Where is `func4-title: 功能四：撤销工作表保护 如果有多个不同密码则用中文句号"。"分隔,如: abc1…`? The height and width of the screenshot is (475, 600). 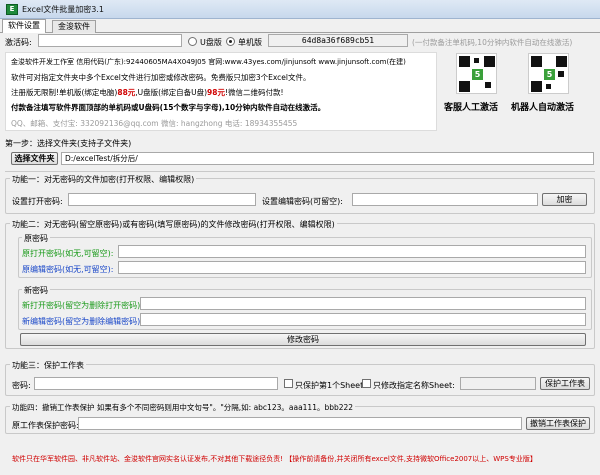 func4-title: 功能四：撤销工作表保护 如果有多个不同密码则用中文句号"。"分隔,如: abc1… is located at coordinates (183, 407).